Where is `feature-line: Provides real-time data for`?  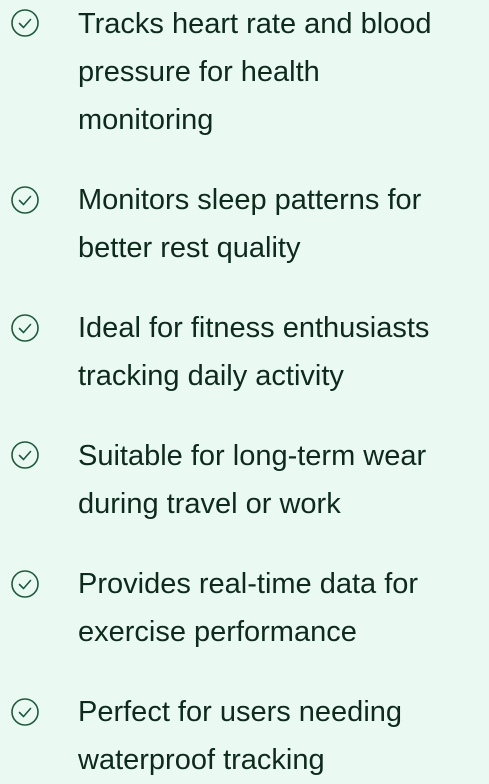 feature-line: Provides real-time data for is located at coordinates (248, 584).